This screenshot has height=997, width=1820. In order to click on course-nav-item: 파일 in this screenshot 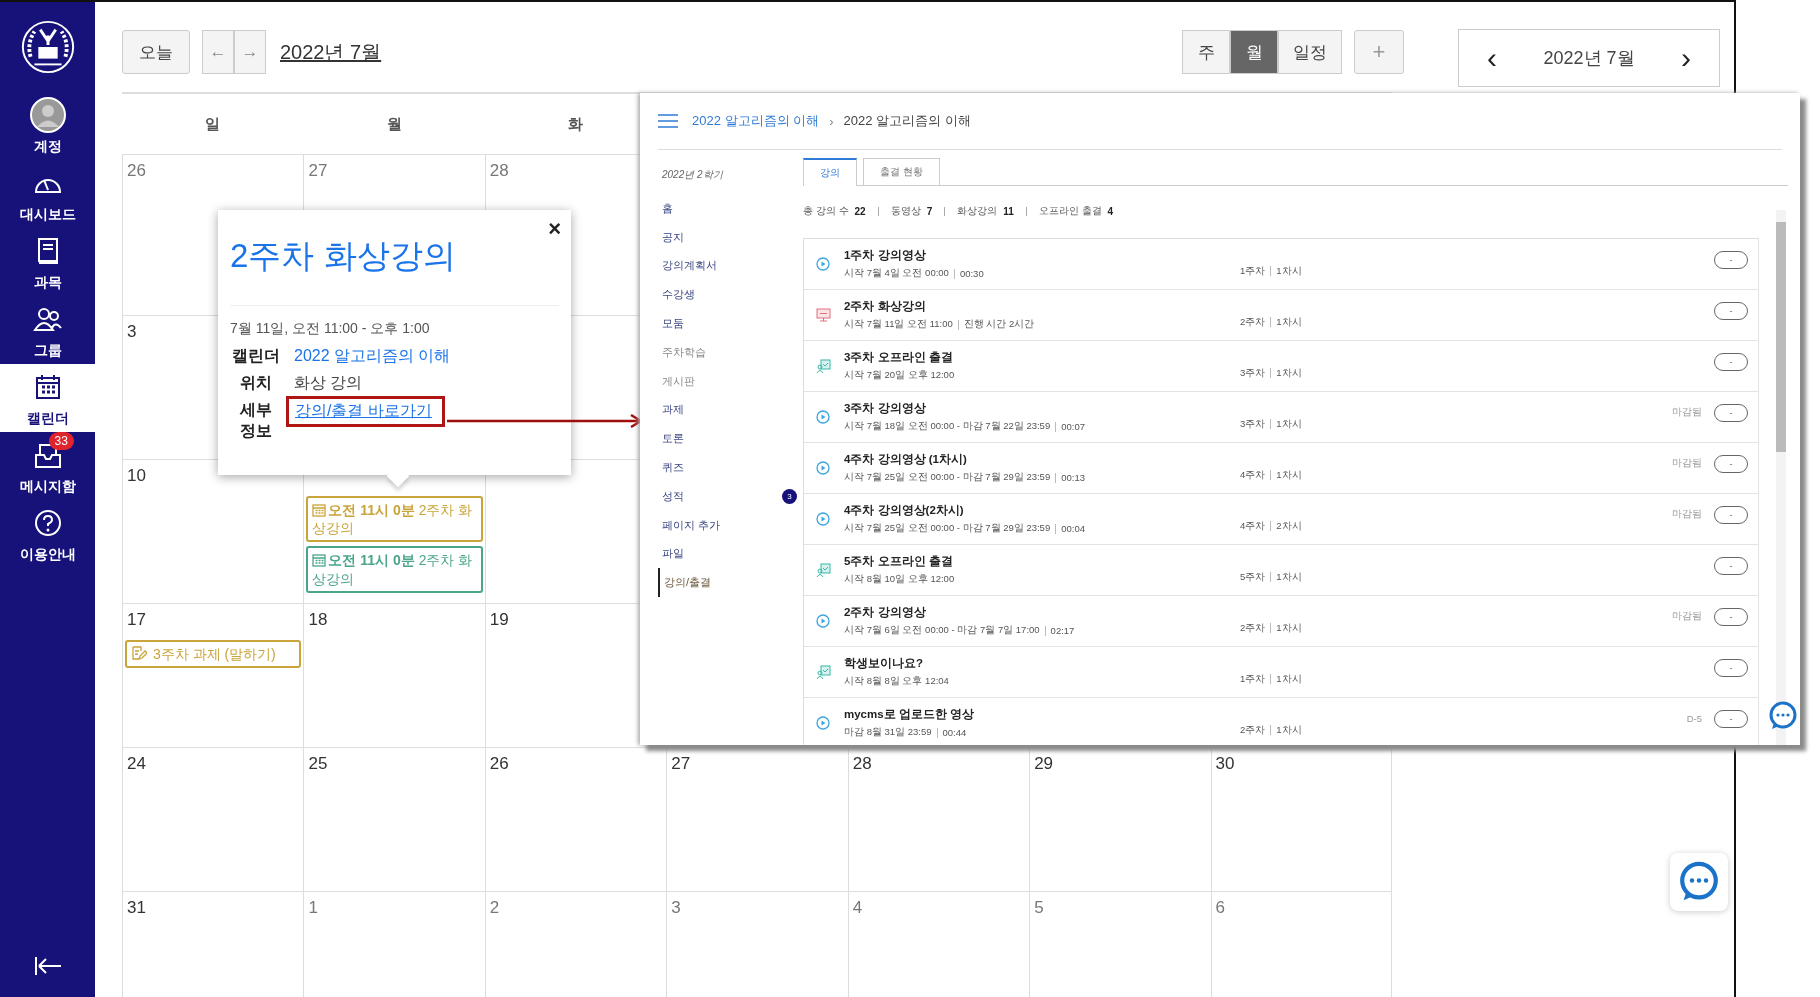, I will do `click(730, 554)`.